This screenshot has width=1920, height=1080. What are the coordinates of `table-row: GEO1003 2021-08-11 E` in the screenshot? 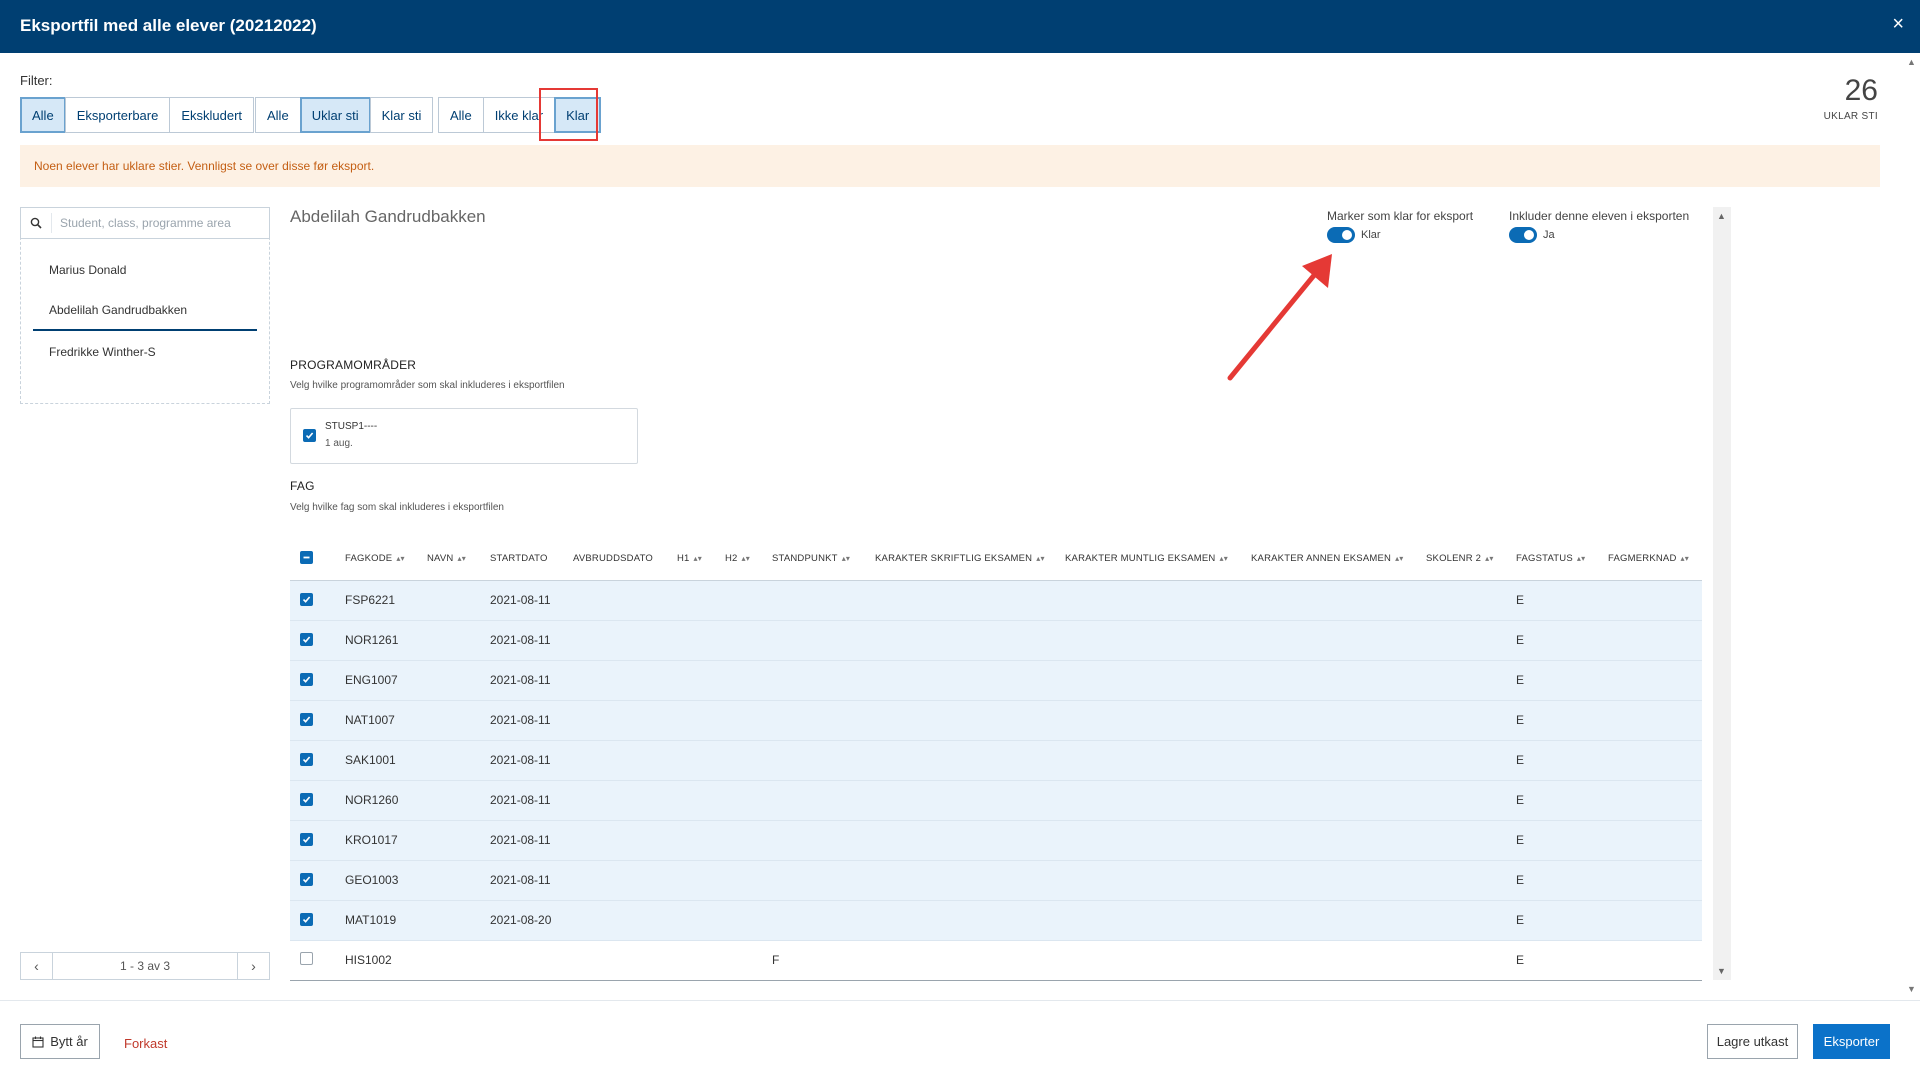 It's located at (996, 880).